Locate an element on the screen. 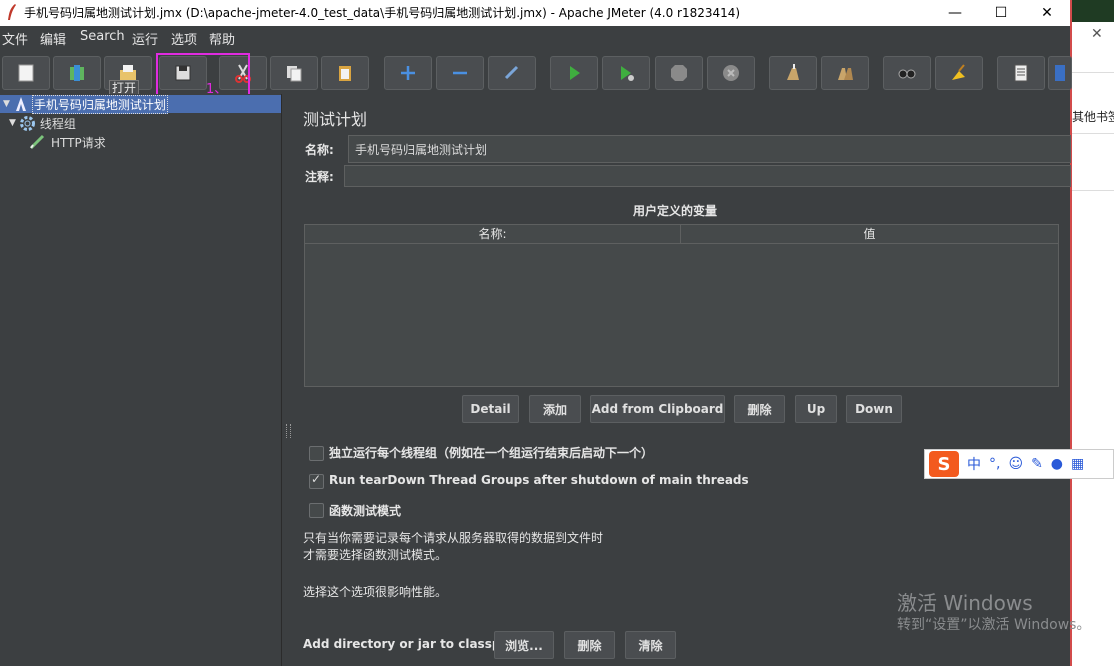 The width and height of the screenshot is (1114, 666). copy-button is located at coordinates (294, 73).